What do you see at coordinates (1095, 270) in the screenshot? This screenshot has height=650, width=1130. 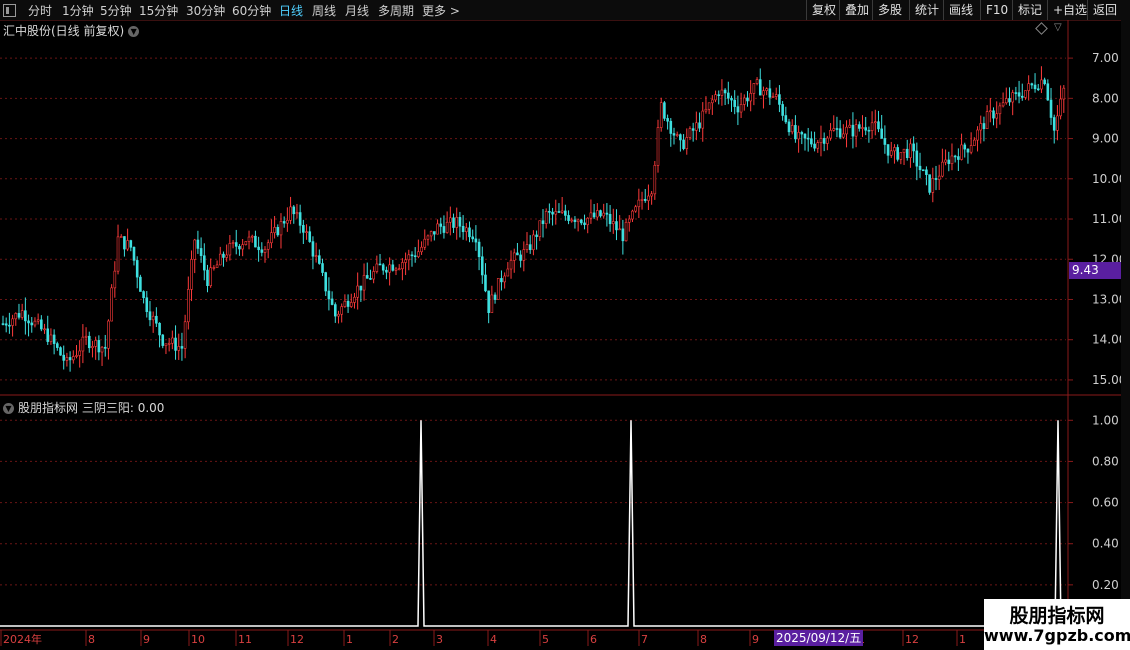 I see `current-price-badge: 9.43` at bounding box center [1095, 270].